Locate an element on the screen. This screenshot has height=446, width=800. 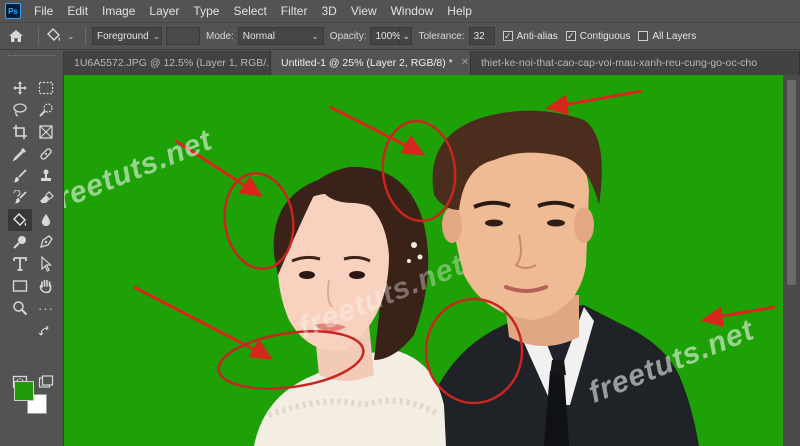
rectangle-tool is located at coordinates (20, 286).